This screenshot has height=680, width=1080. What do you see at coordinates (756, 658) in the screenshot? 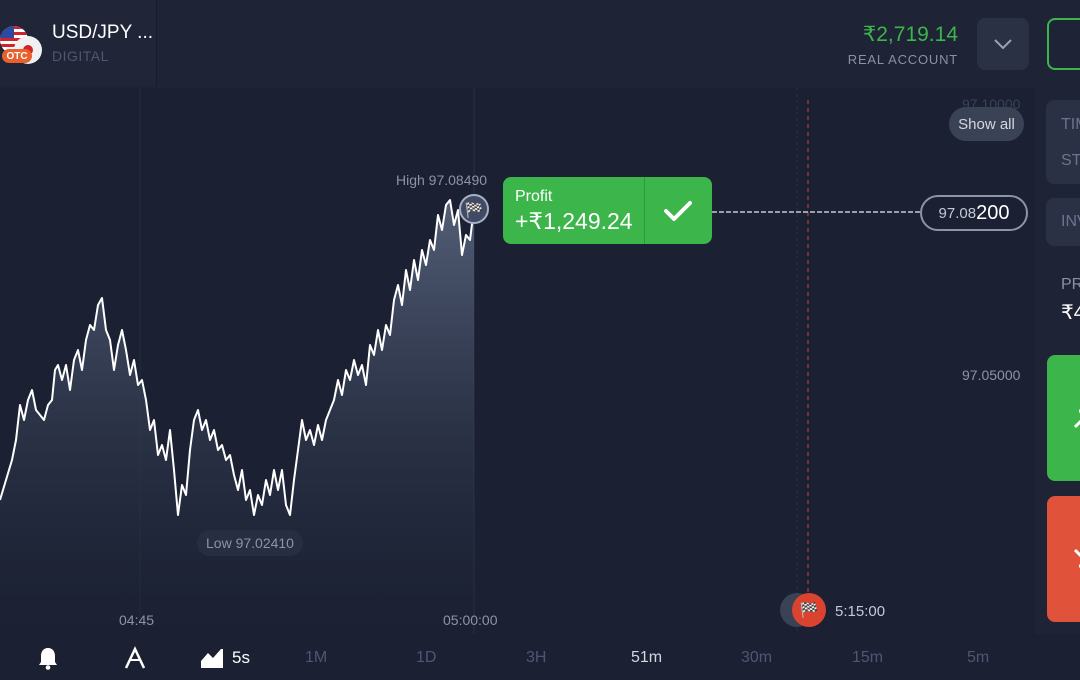
I see `timeframe-option: 30m` at bounding box center [756, 658].